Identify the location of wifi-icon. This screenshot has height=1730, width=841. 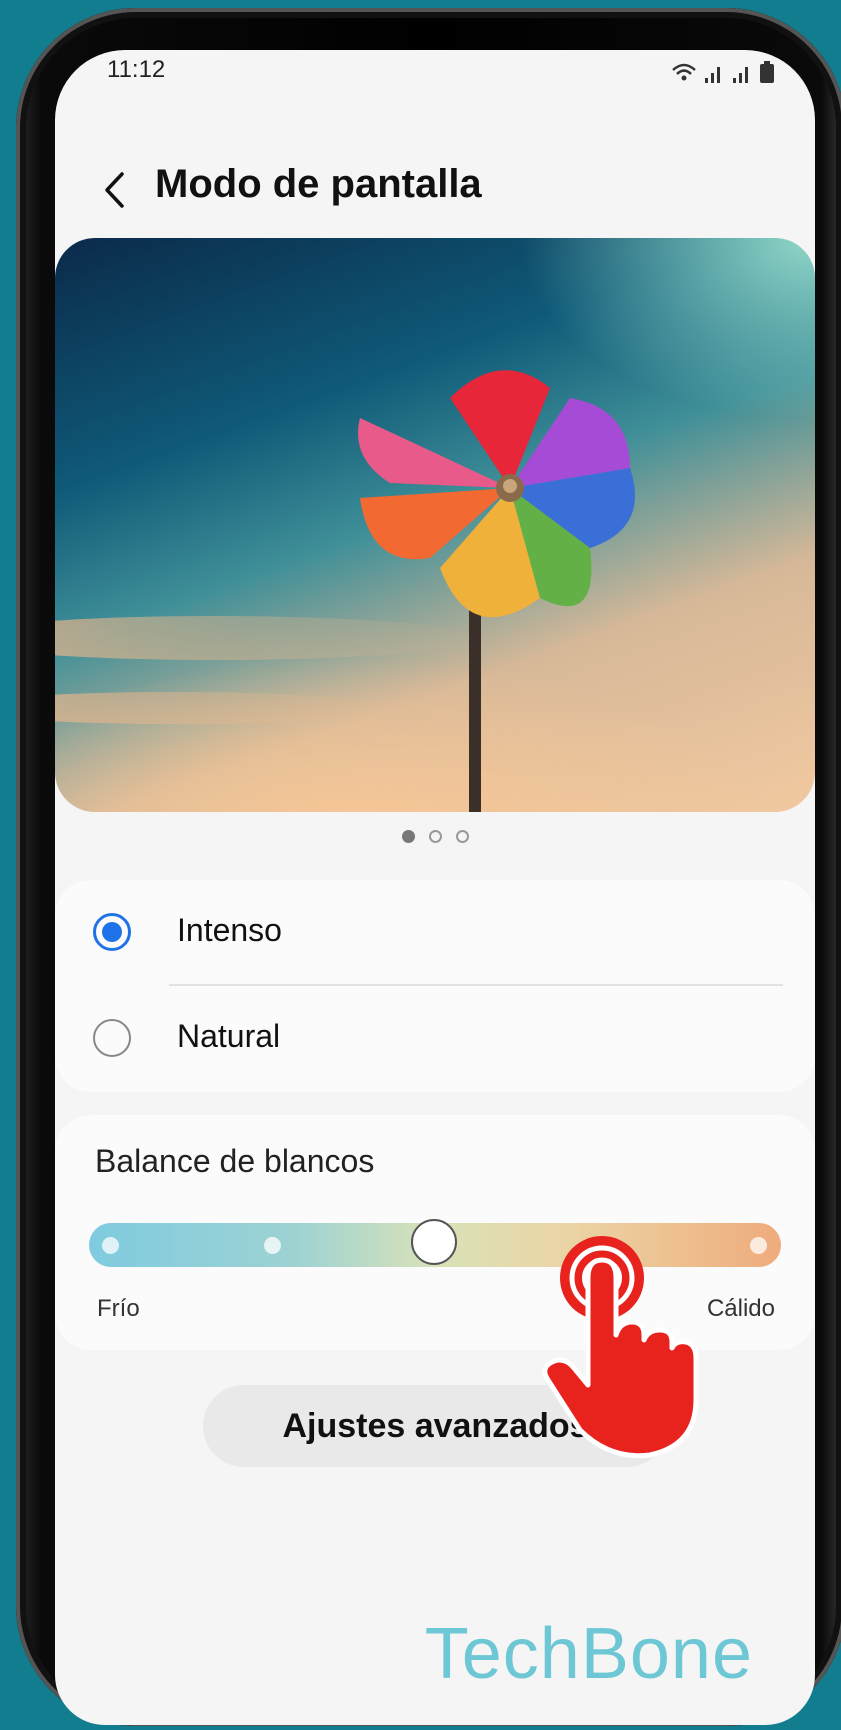
(684, 72).